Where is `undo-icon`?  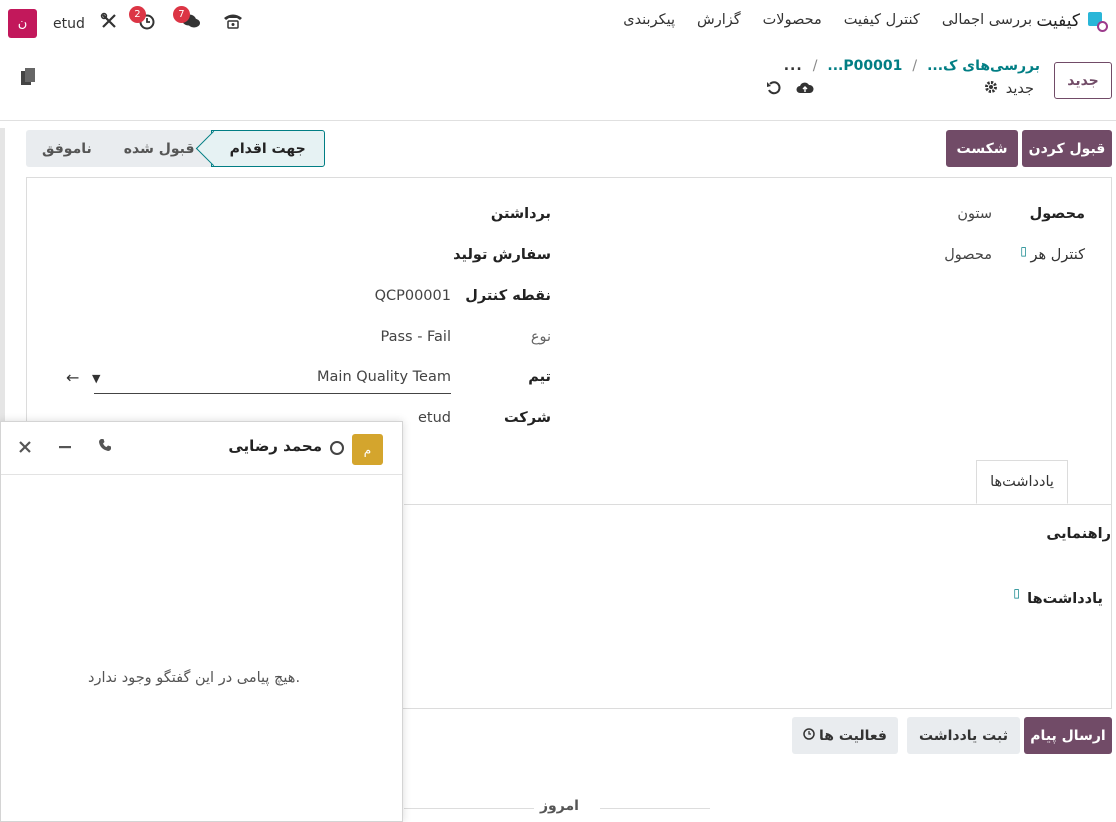
undo-icon is located at coordinates (774, 90).